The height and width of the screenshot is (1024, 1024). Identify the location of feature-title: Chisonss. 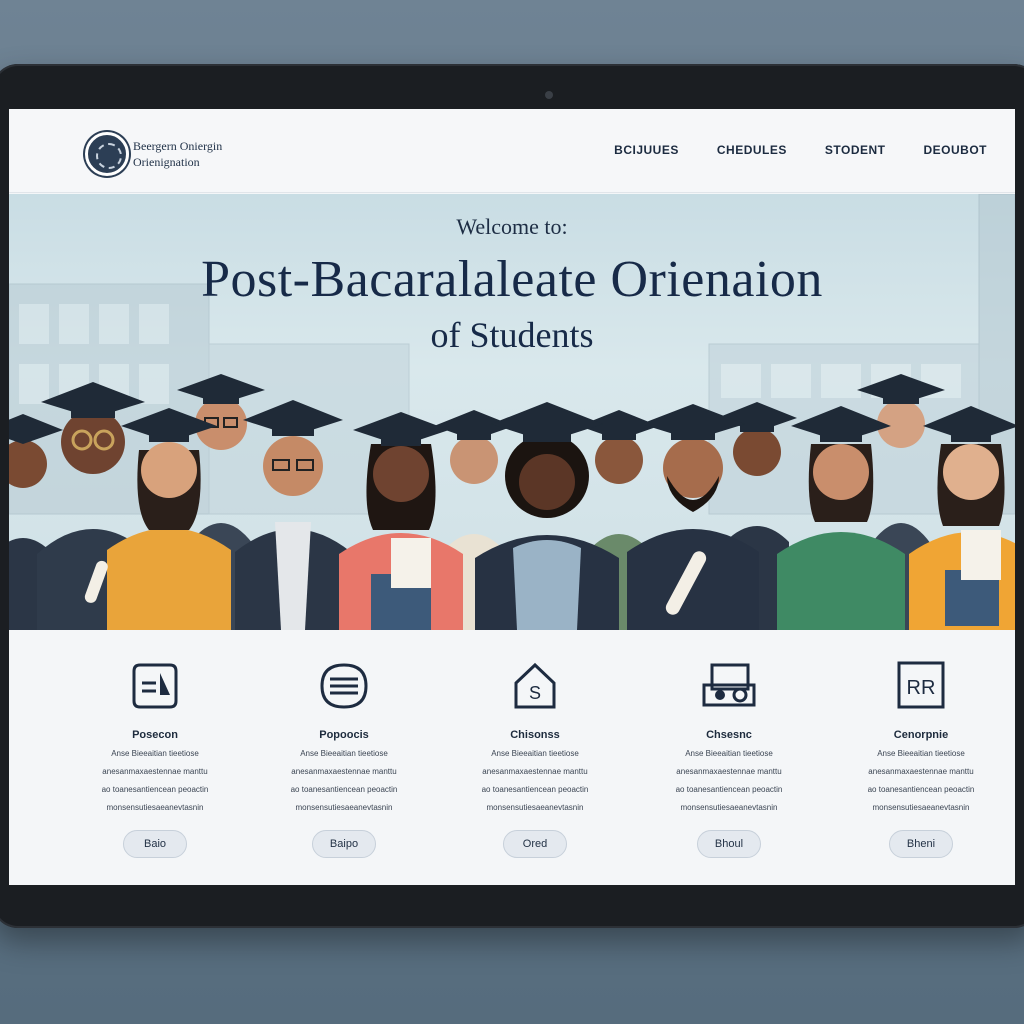
(535, 735).